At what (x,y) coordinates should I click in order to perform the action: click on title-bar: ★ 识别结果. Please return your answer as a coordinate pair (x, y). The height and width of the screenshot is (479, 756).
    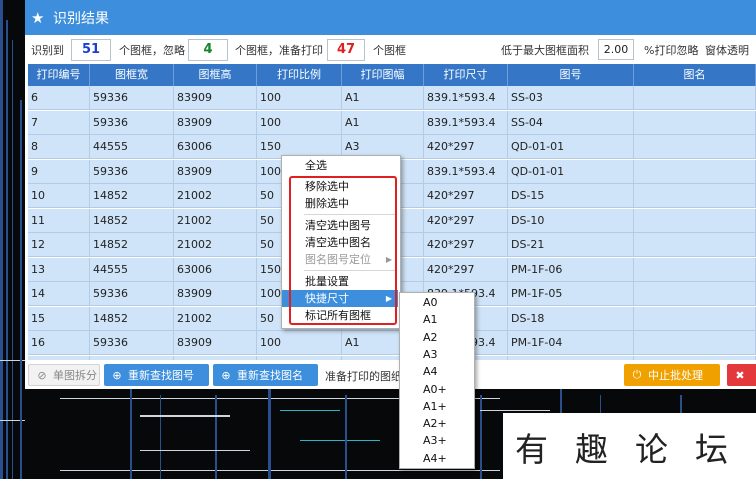
    Looking at the image, I should click on (390, 17).